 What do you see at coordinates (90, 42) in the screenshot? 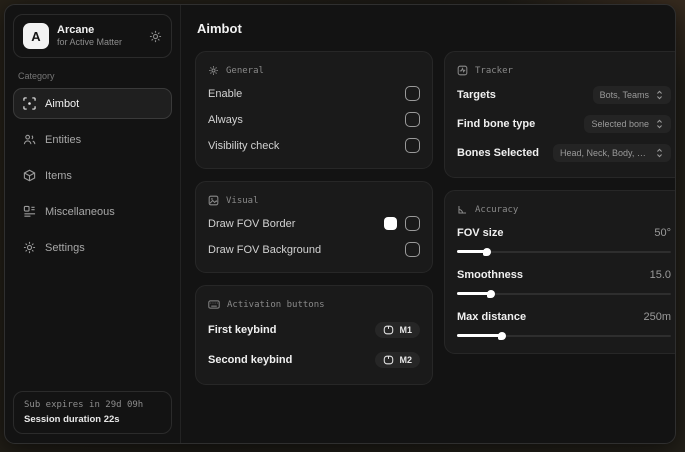
I see `brand-subtitle: for Active Matter` at bounding box center [90, 42].